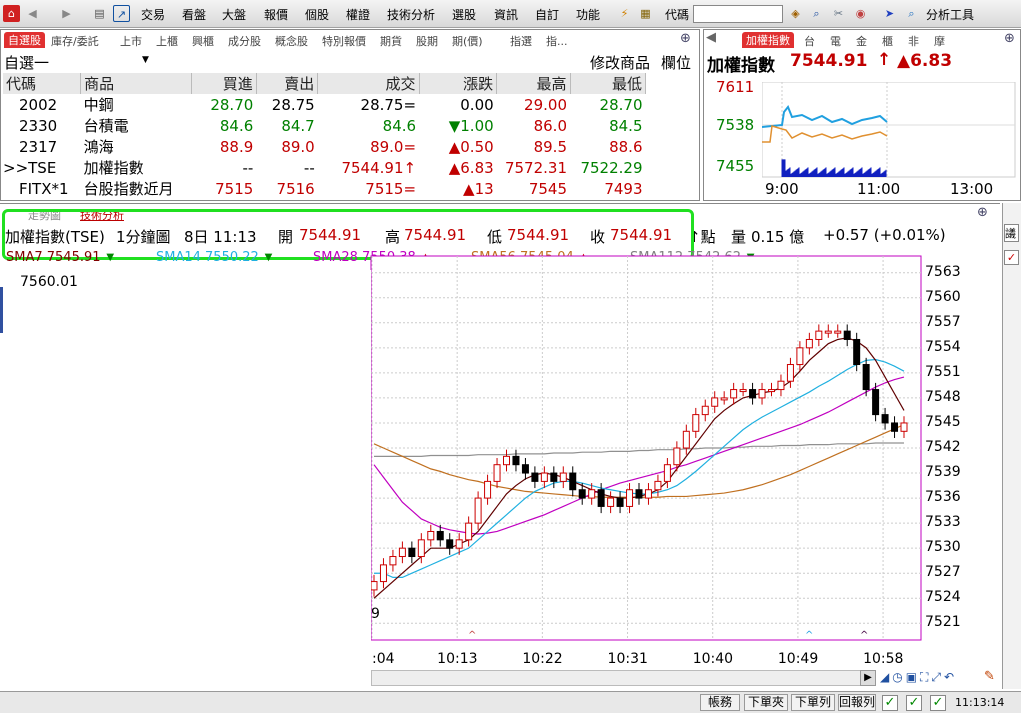 The width and height of the screenshot is (1021, 713). I want to click on menu-technical: 技術分析, so click(411, 14).